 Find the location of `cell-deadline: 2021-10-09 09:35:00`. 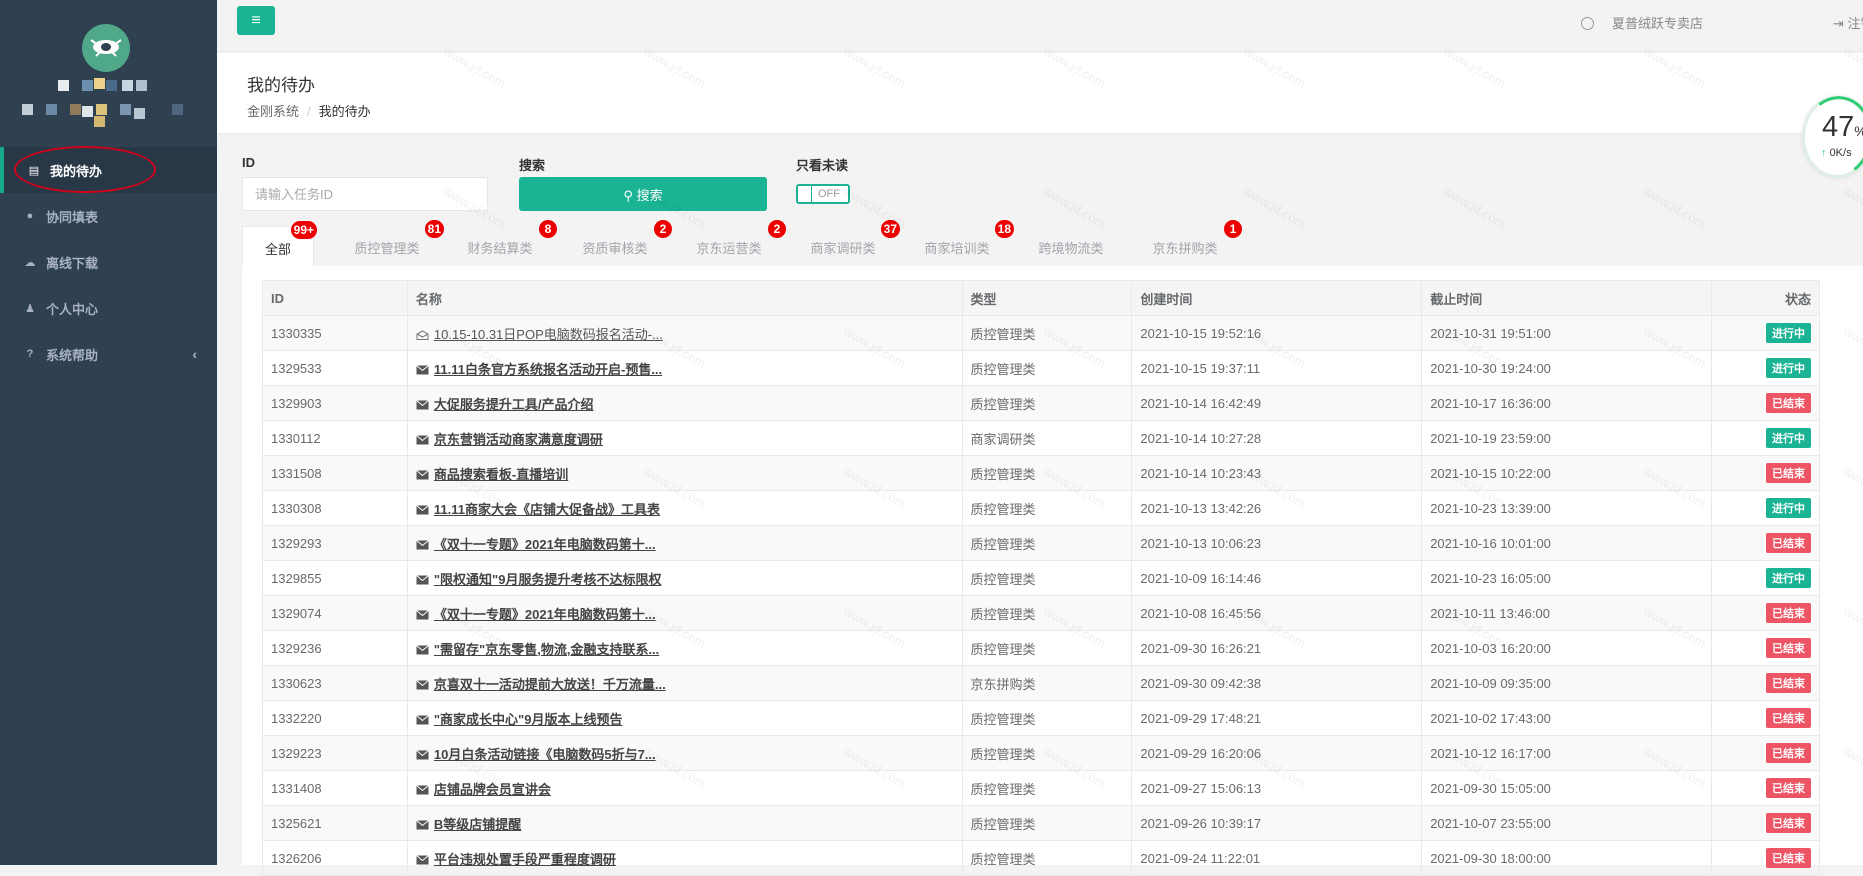

cell-deadline: 2021-10-09 09:35:00 is located at coordinates (1566, 683).